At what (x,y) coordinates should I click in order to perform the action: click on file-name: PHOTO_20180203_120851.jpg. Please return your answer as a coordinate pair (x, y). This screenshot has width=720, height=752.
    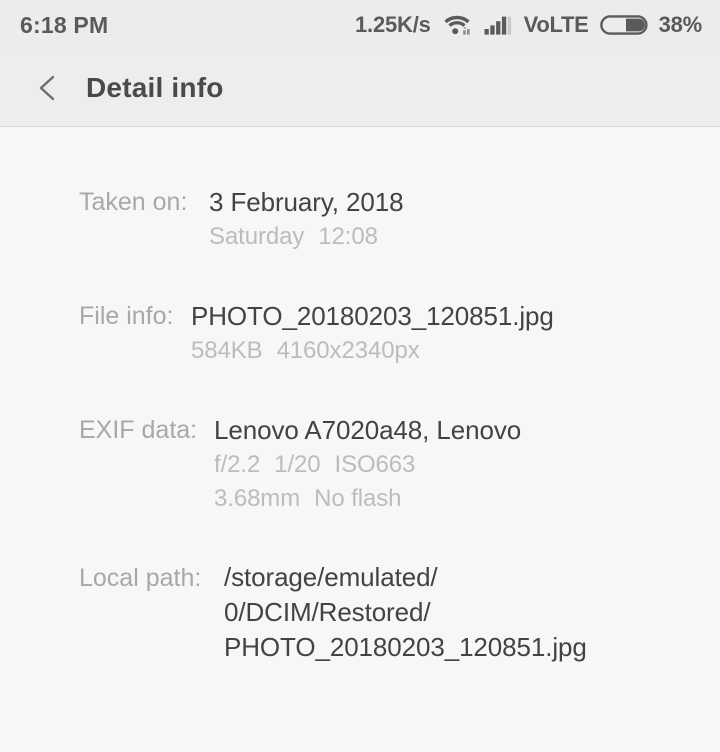
    Looking at the image, I should click on (372, 316).